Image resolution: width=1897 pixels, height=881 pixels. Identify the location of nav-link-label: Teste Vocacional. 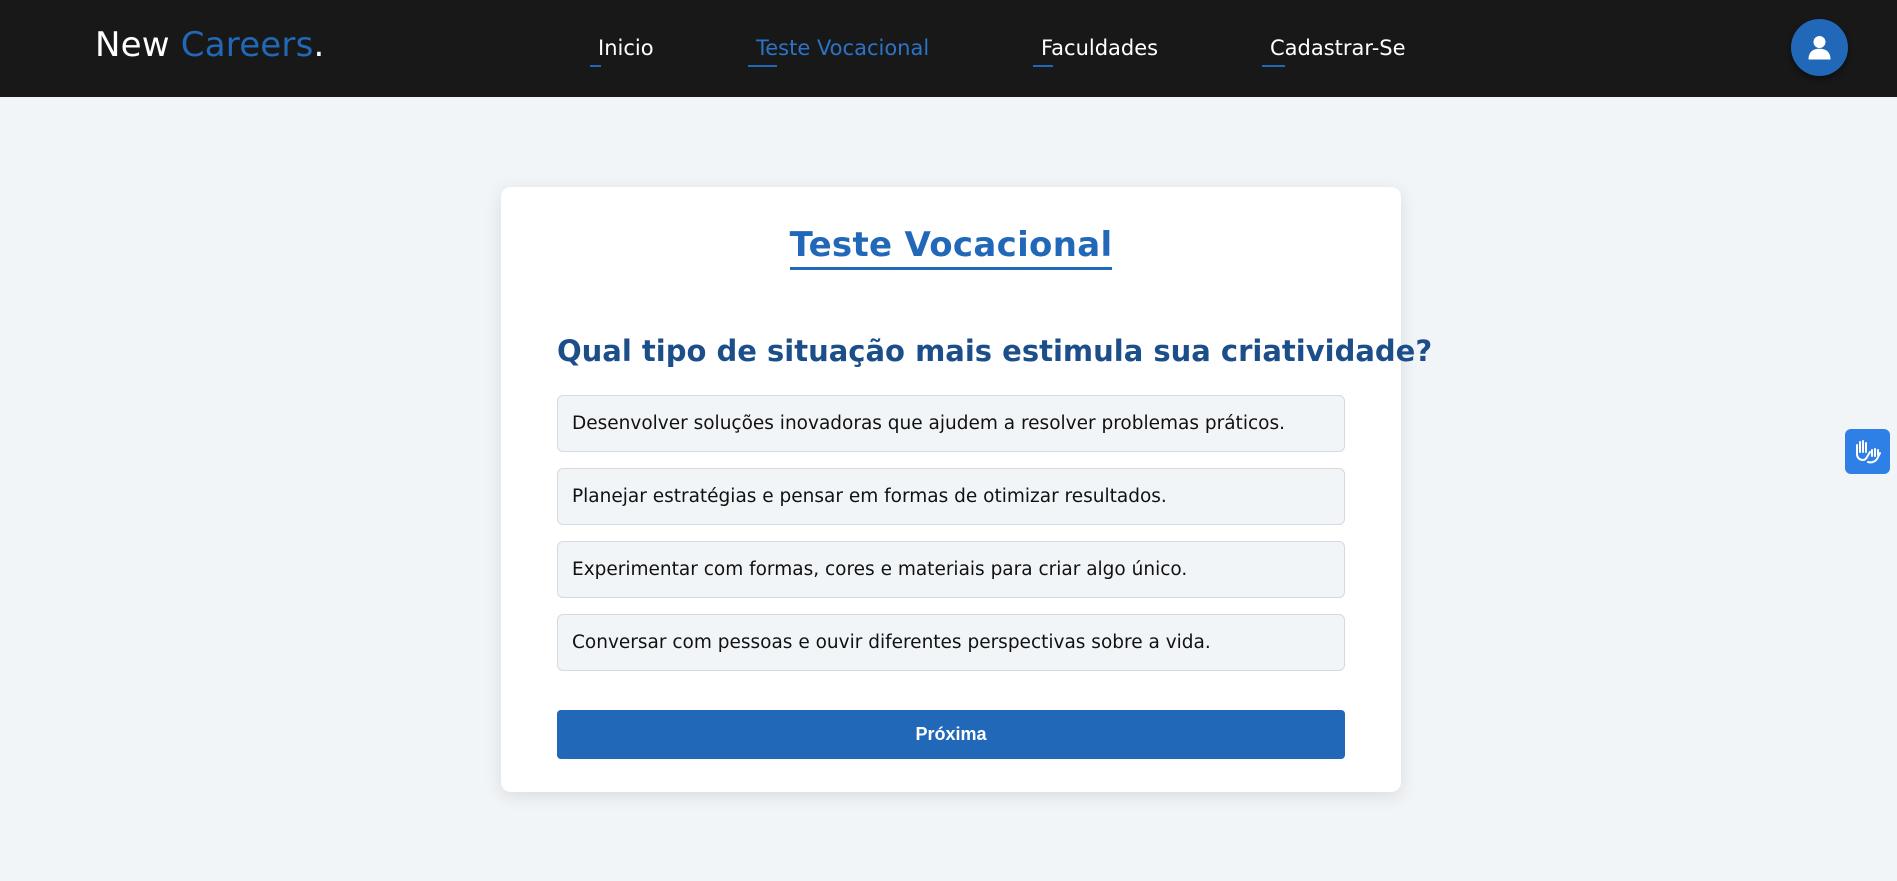
(843, 48).